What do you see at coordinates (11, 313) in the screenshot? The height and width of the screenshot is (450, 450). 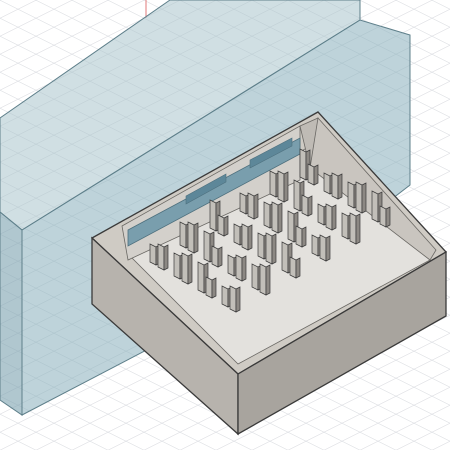 I see `transparent-body-side` at bounding box center [11, 313].